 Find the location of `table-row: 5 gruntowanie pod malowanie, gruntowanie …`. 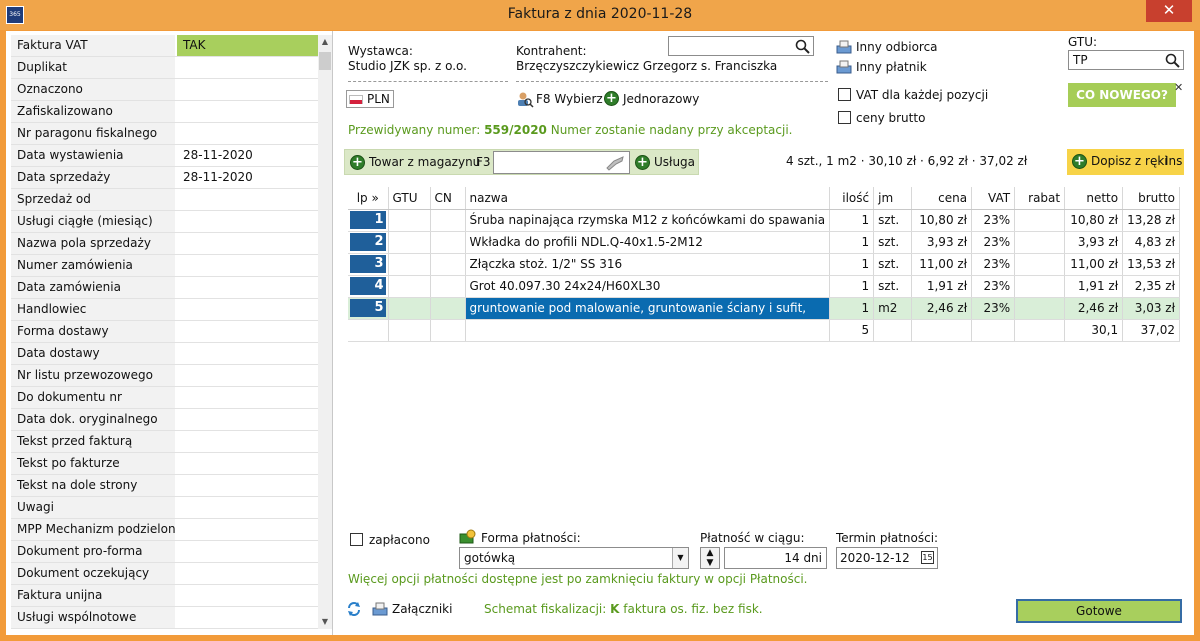

table-row: 5 gruntowanie pod malowanie, gruntowanie … is located at coordinates (764, 308).